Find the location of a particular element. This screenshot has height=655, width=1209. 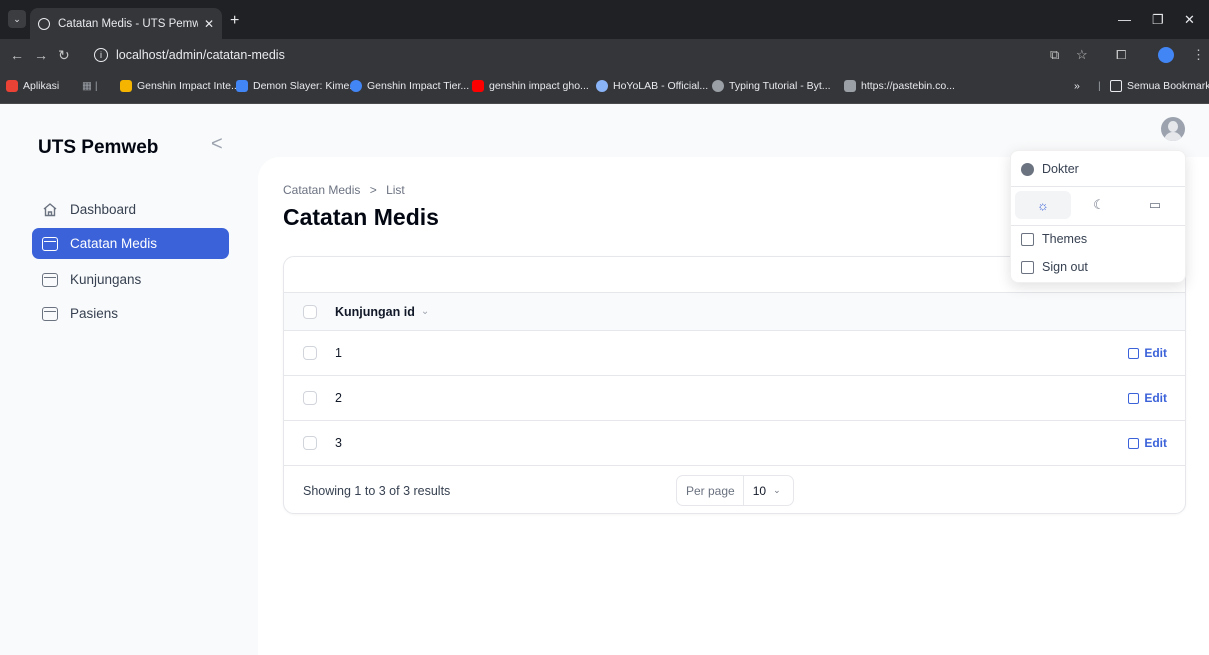

sidebar-item-pasiens: Pasiens is located at coordinates (130, 313).